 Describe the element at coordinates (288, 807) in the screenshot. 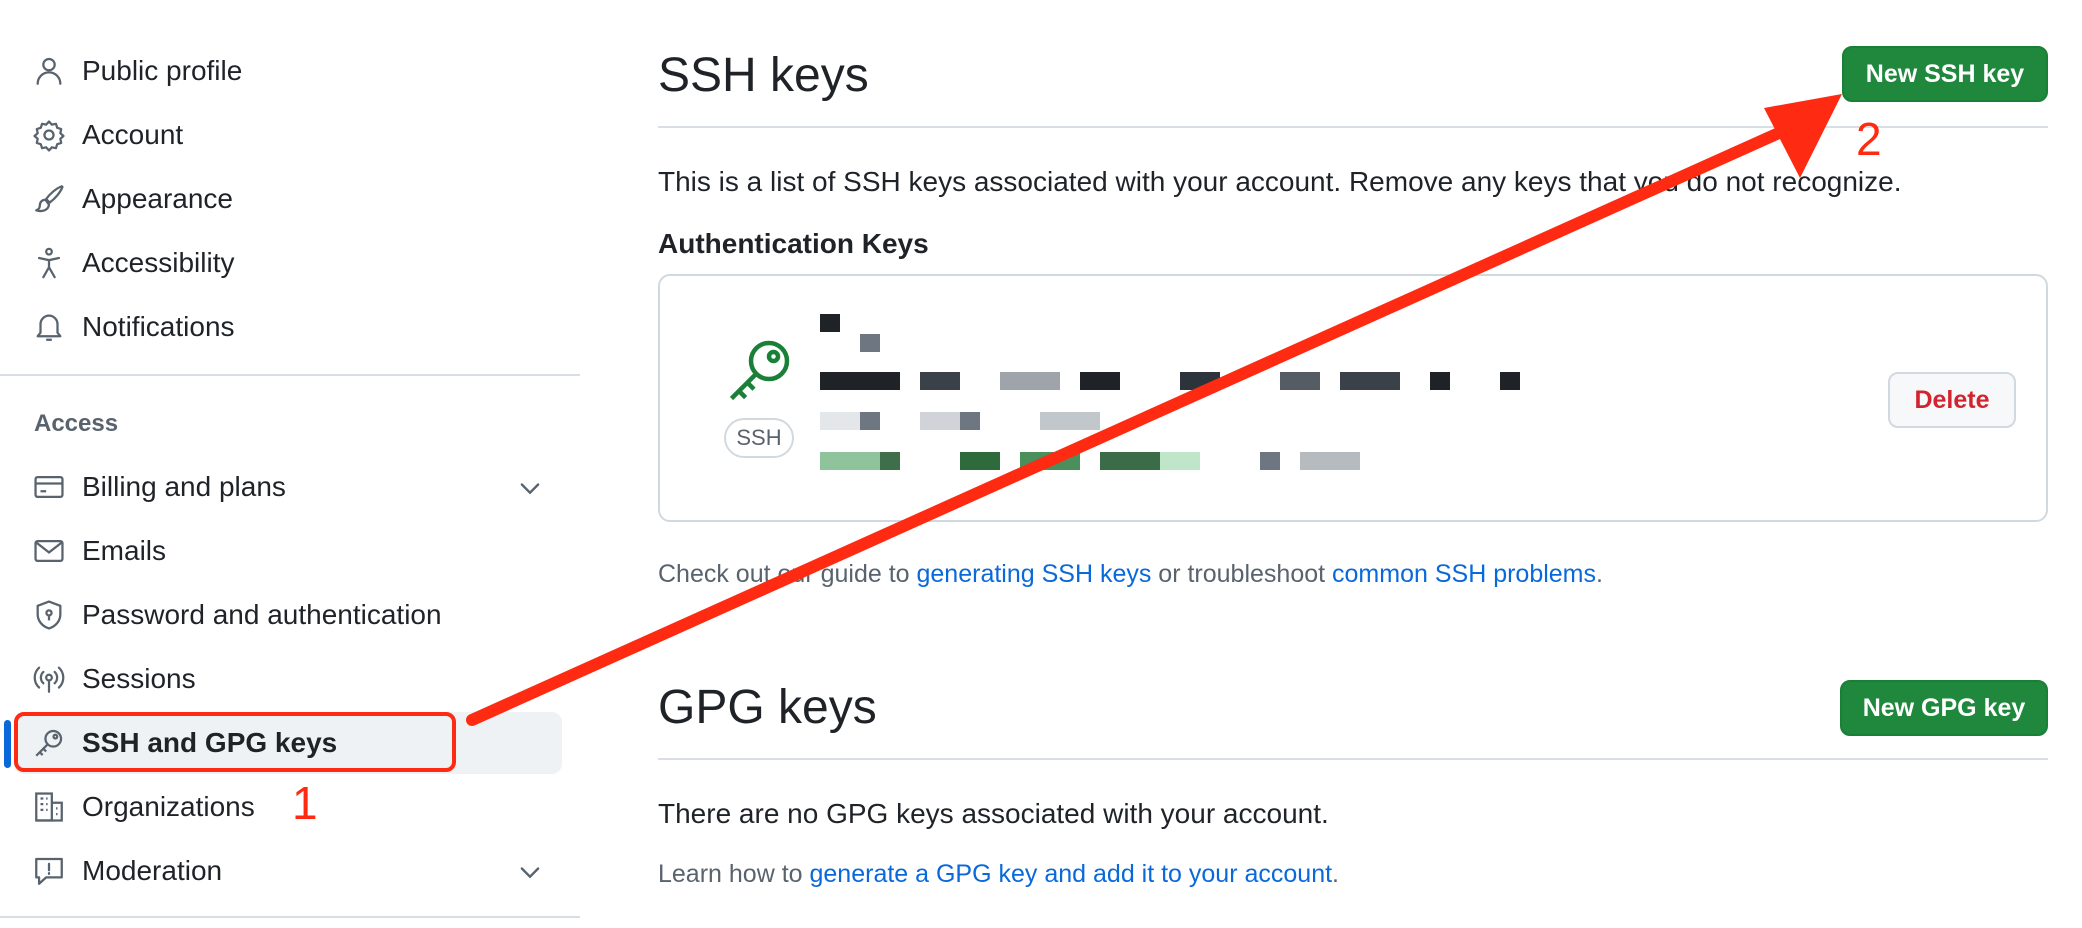

I see `sidebar-item-organizations: Organizations` at that location.